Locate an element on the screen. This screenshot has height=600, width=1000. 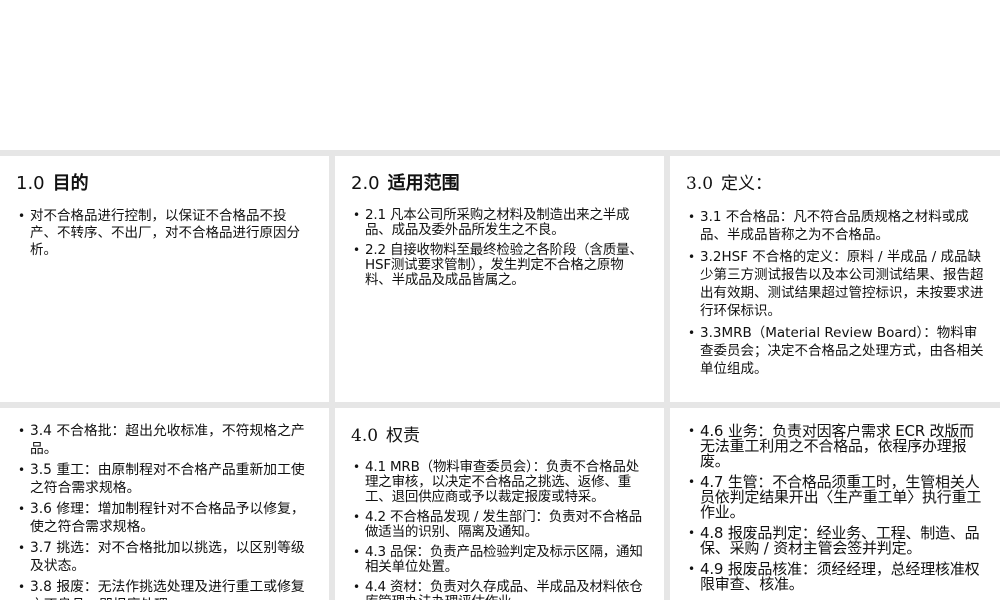
list-item: 4.2 不合格品发现 / 发生部门：负责对不合格品做适当的识别、隔离及通知。 is located at coordinates (499, 525).